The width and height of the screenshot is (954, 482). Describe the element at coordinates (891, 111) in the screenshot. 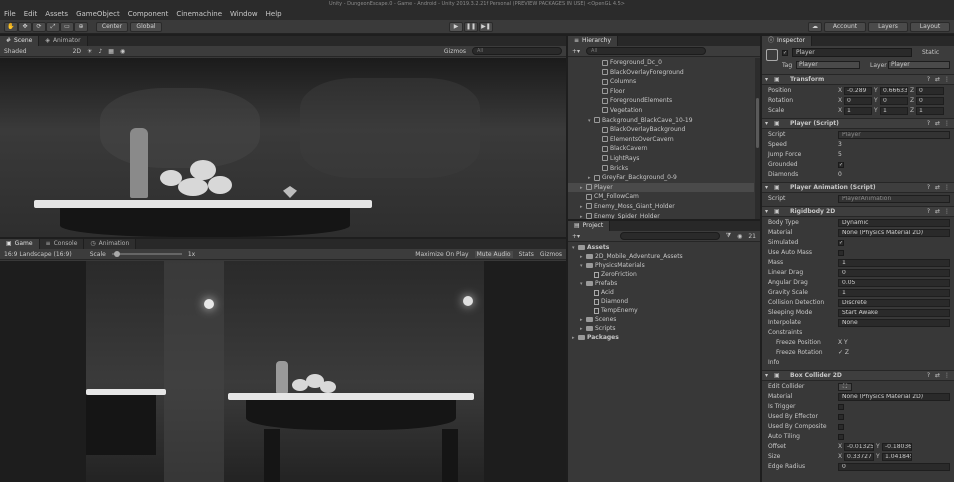

I see `axis-field-y: Y1` at that location.